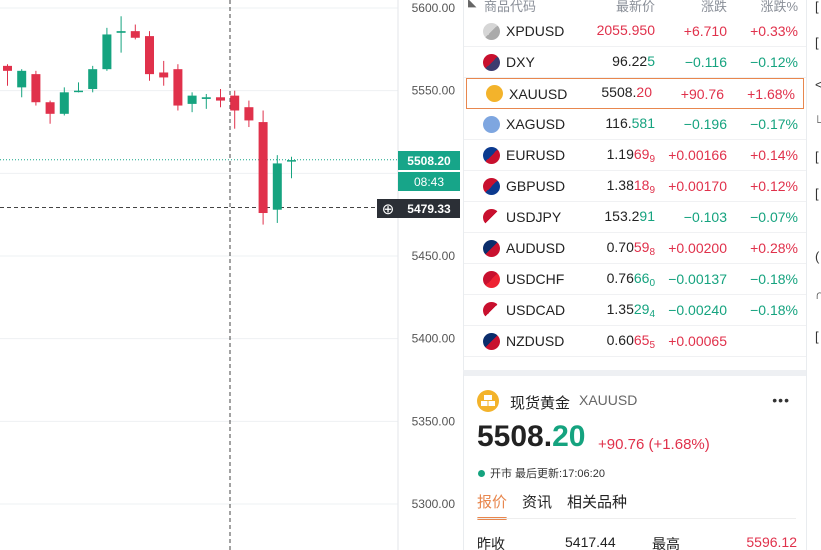 Image resolution: width=821 pixels, height=550 pixels. Describe the element at coordinates (641, 339) in the screenshot. I see `row-last-highlight: 65` at that location.